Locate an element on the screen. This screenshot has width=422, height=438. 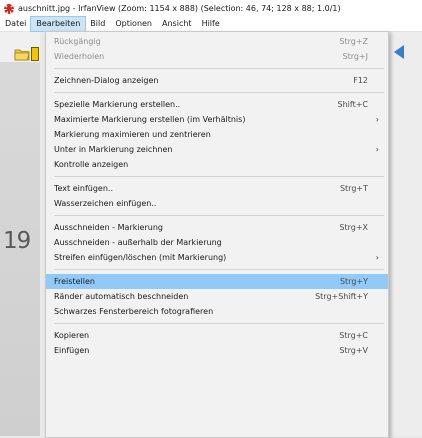
menu-item-label: Markierung maximieren und zentrieren is located at coordinates (132, 134).